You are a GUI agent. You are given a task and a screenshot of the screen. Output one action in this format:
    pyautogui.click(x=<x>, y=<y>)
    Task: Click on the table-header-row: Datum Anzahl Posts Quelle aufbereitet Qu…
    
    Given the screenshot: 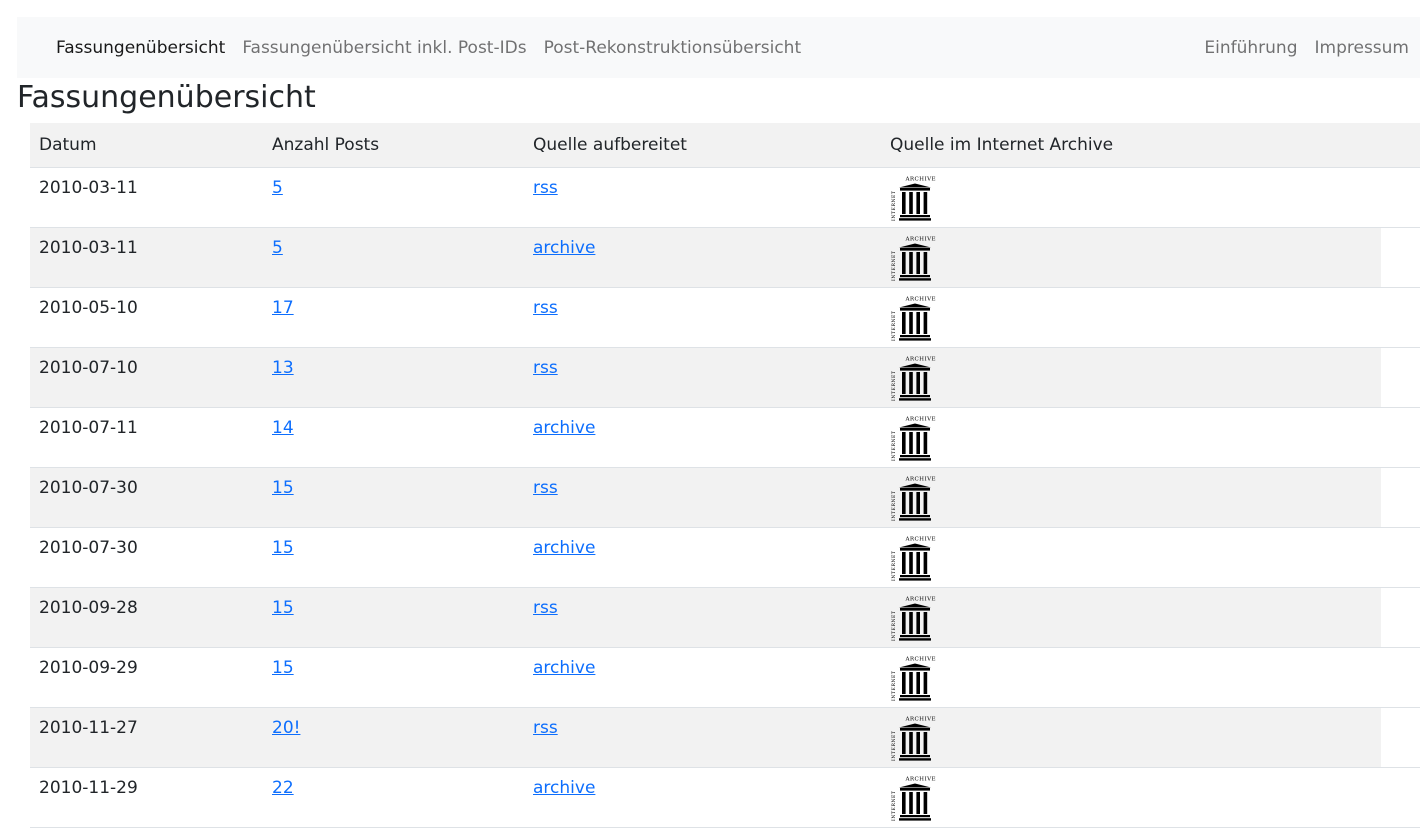 What is the action you would take?
    pyautogui.click(x=725, y=145)
    